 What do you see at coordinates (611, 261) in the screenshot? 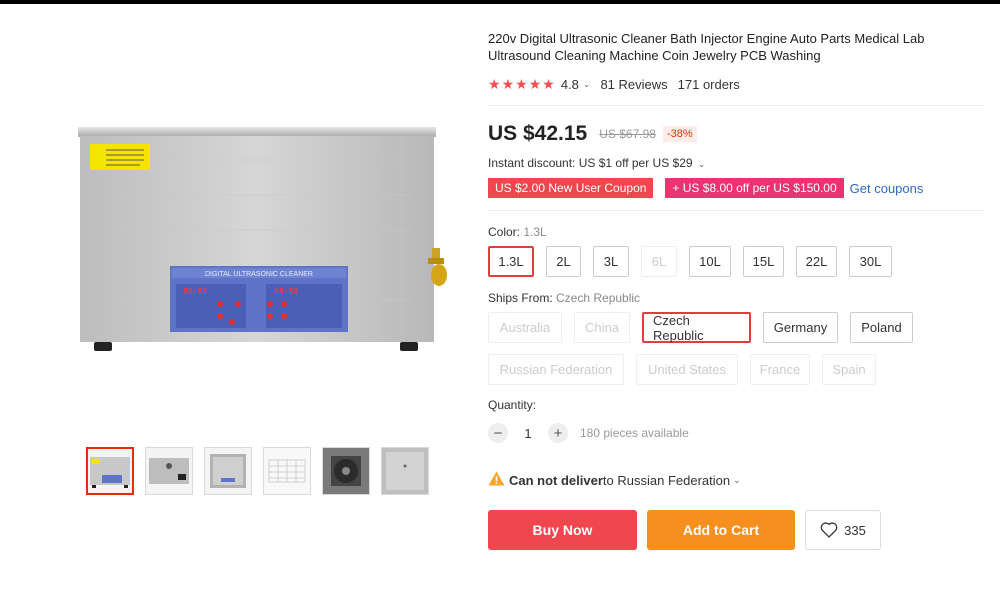
I see `color-option-3l: 3L` at bounding box center [611, 261].